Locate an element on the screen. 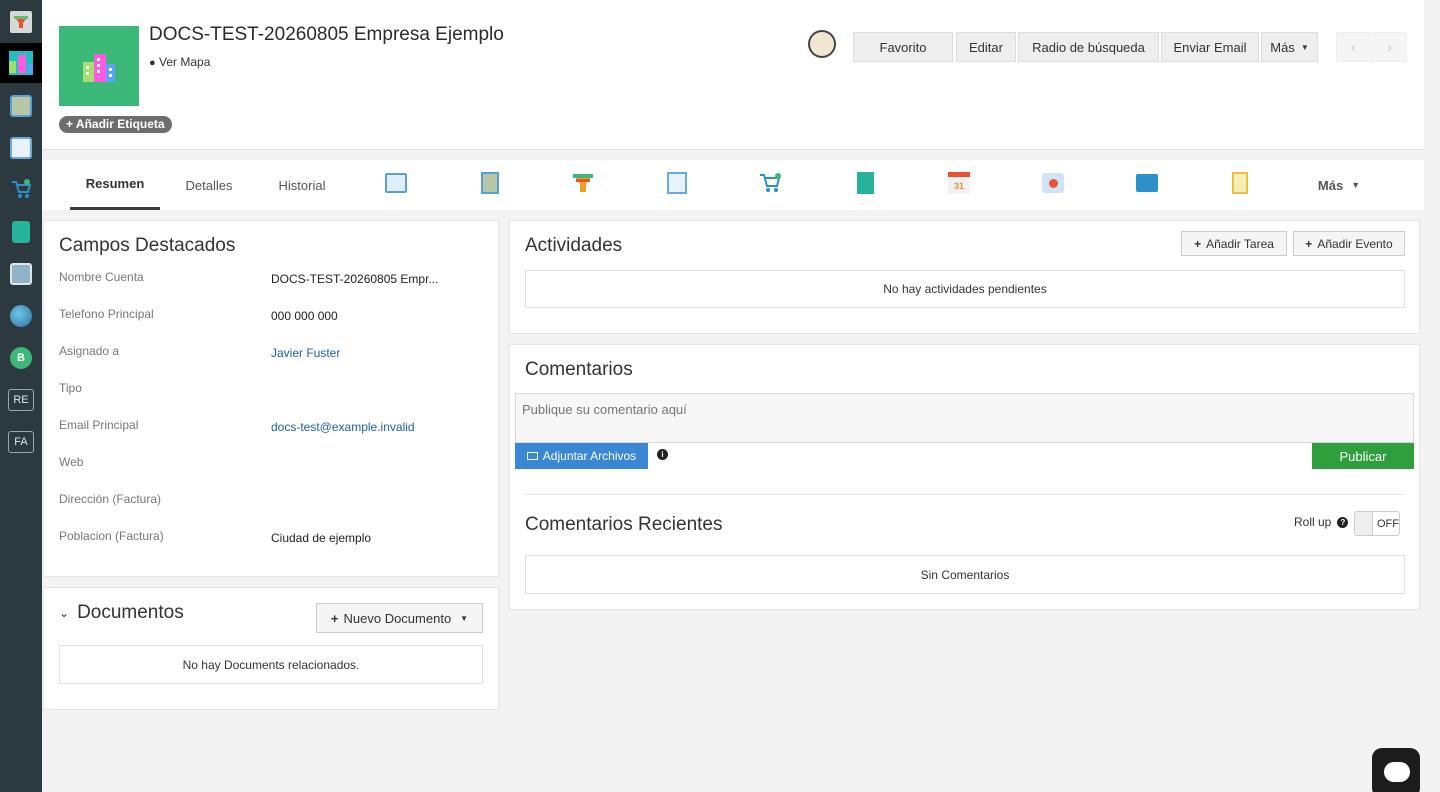  field-label: Dirección (Factura) is located at coordinates (110, 499).